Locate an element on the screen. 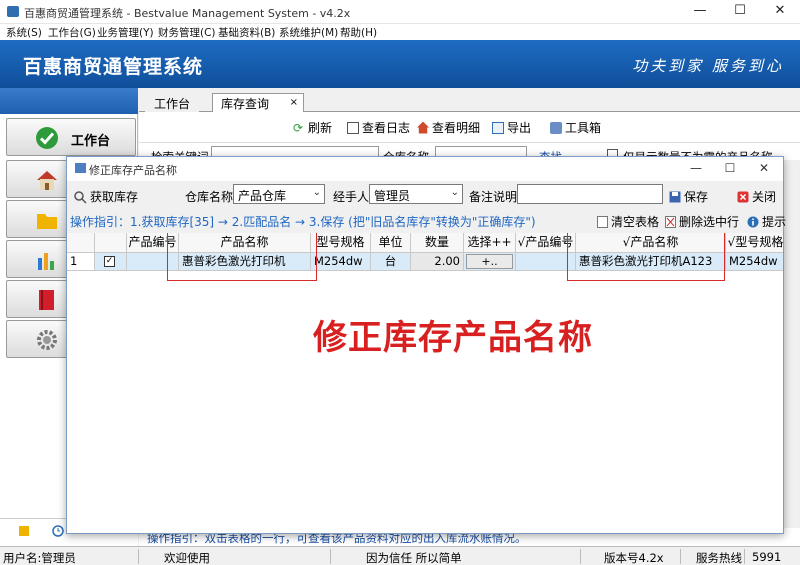  main-toolbar: ⟳ 刷新 查看日志 查看明细 导出 工具箱 is located at coordinates (469, 127).